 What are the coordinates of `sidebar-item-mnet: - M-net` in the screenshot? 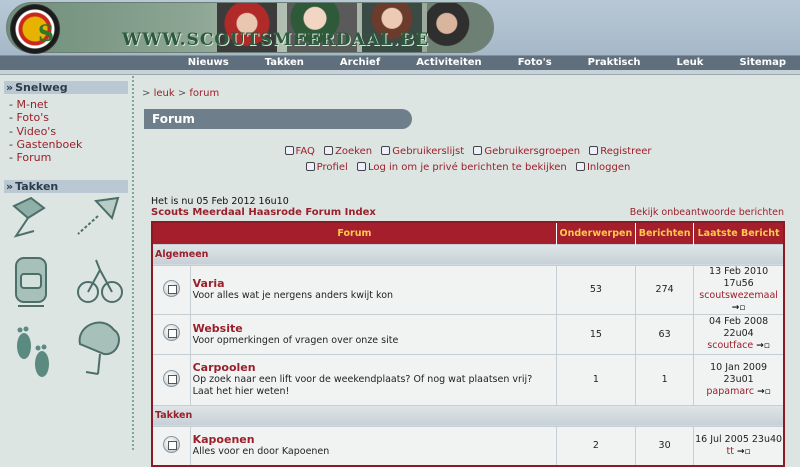 It's located at (45, 104).